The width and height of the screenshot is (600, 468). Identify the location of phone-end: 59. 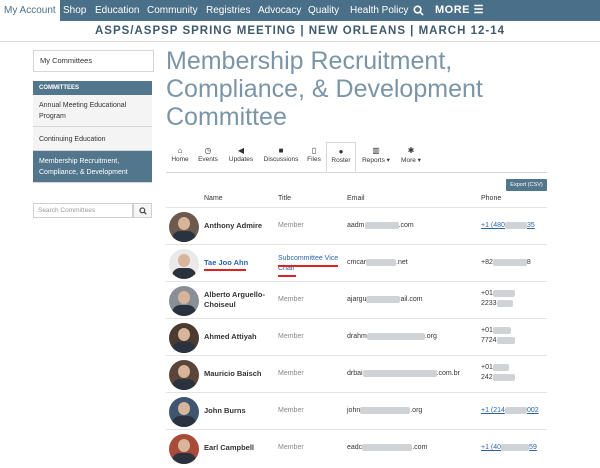
(533, 447).